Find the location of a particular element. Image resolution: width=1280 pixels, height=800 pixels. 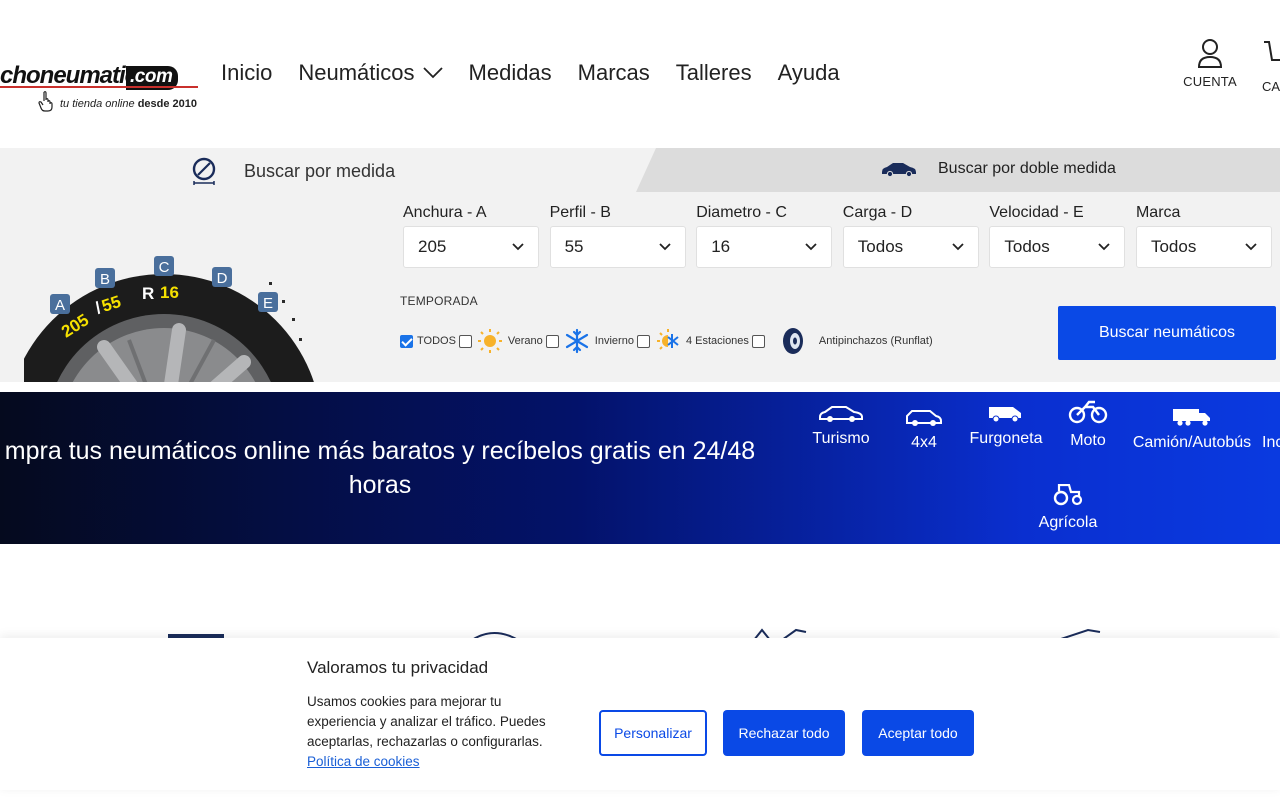

account-link: CUENTA is located at coordinates (1210, 63).